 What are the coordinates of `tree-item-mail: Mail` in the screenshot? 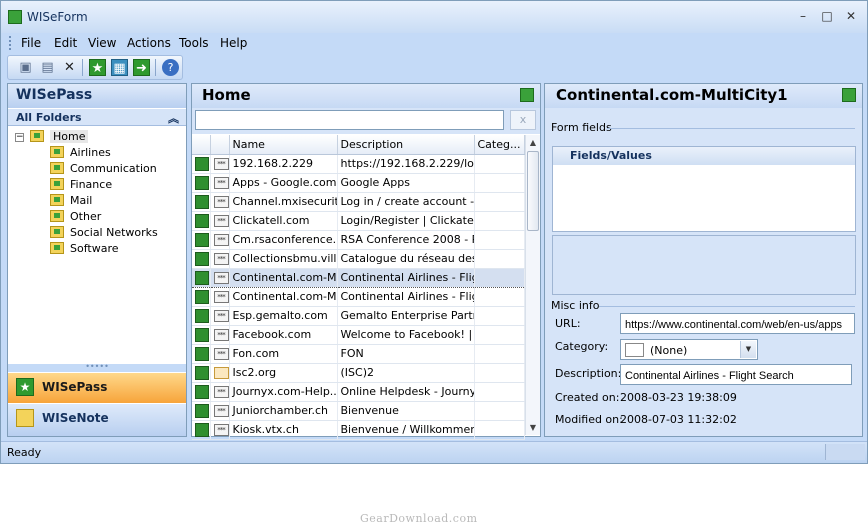 It's located at (71, 201).